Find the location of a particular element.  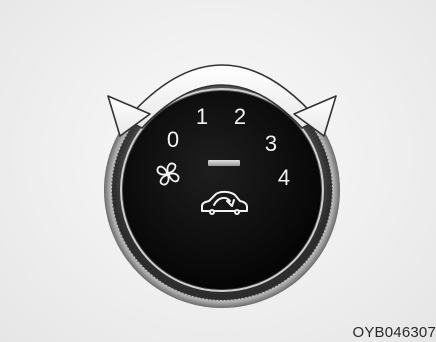

speed-label-0: 0 is located at coordinates (173, 139).